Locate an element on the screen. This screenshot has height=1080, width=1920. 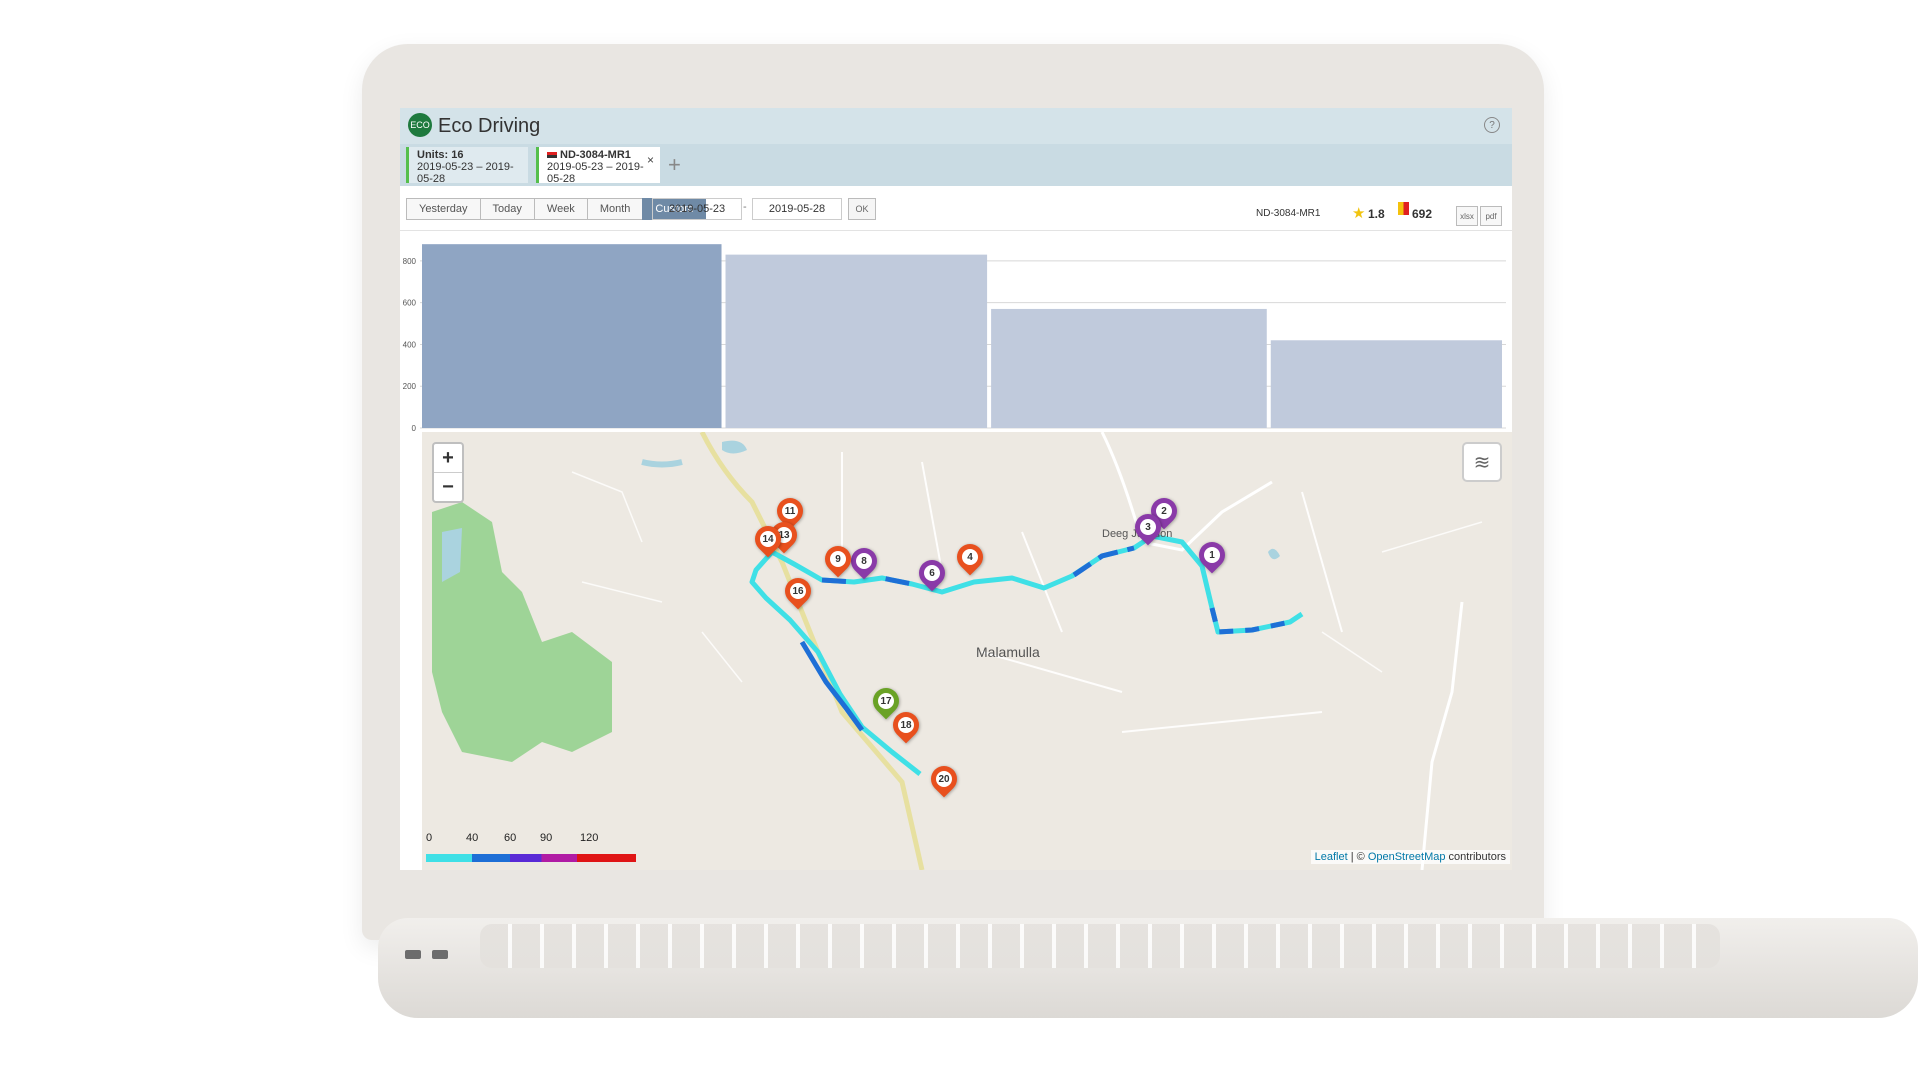
speed-tick: 90 is located at coordinates (546, 838).